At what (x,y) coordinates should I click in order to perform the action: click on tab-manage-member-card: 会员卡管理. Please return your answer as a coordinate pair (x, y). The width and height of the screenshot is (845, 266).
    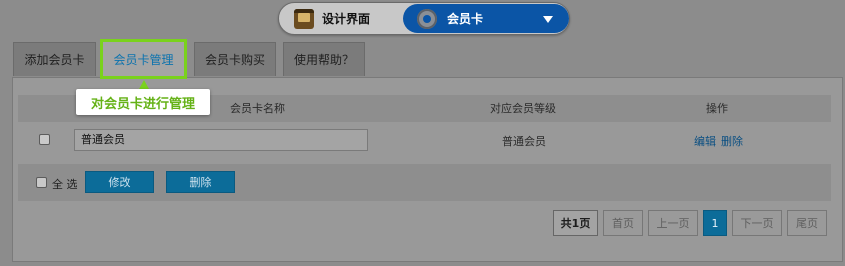
    Looking at the image, I should click on (143, 59).